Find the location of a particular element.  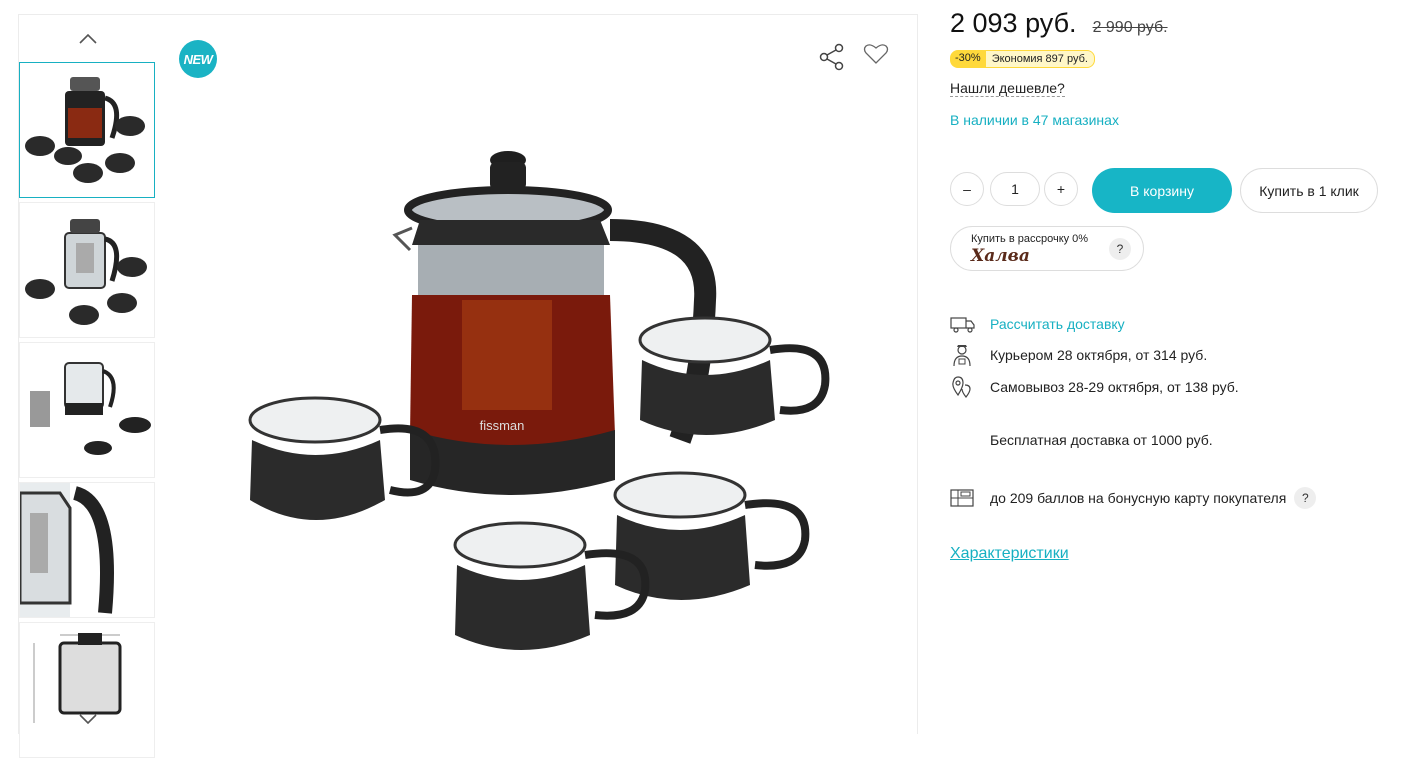

courier-row: Курьером 28 октября, от 314 руб. is located at coordinates (1079, 355).